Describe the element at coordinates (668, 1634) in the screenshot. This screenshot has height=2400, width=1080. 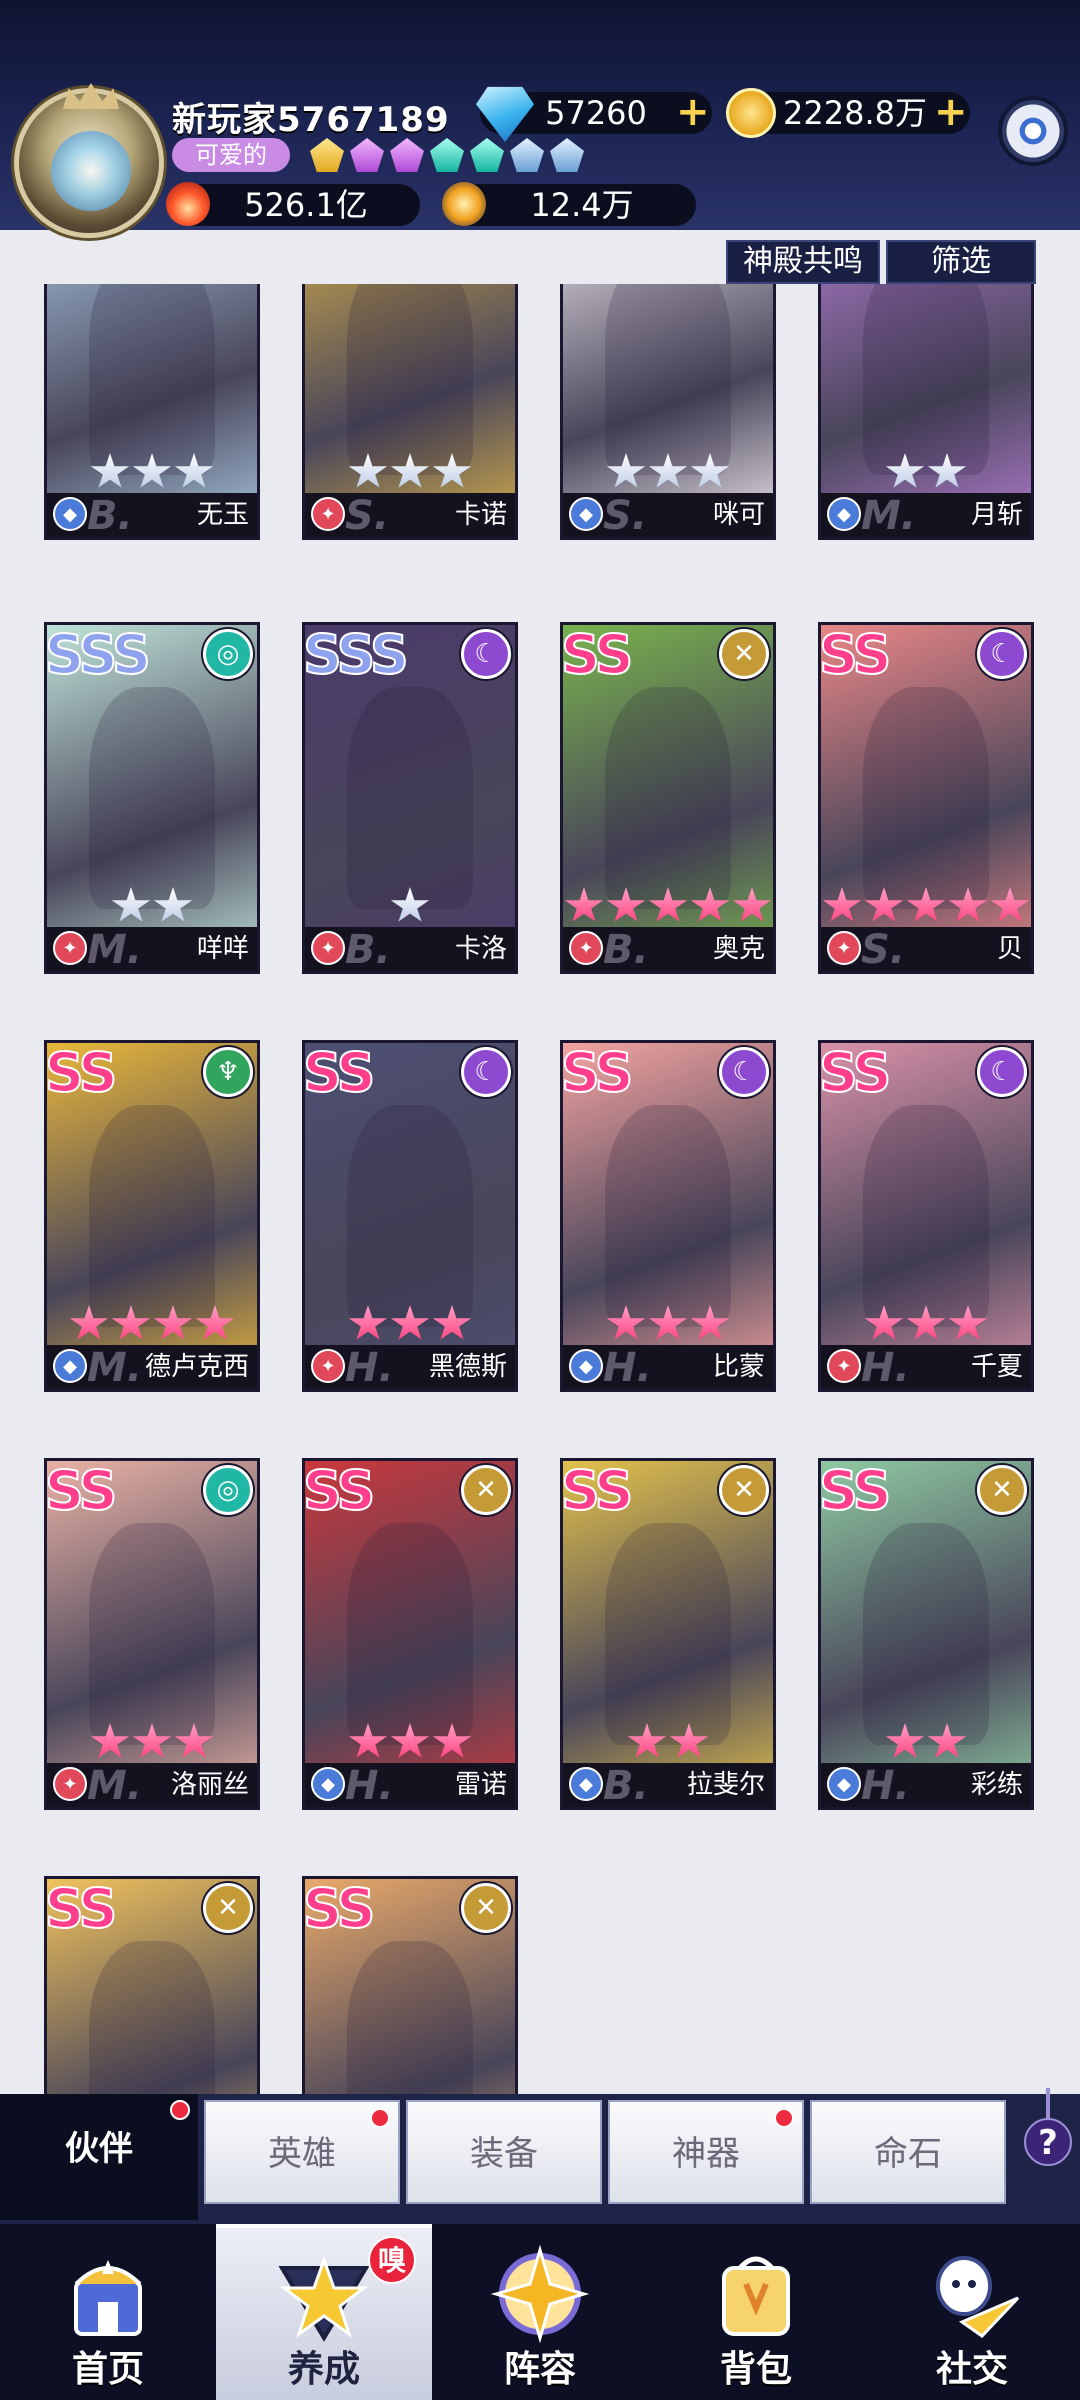
I see `hero-card: SS ✕ ◆ B. 拉斐尔` at that location.